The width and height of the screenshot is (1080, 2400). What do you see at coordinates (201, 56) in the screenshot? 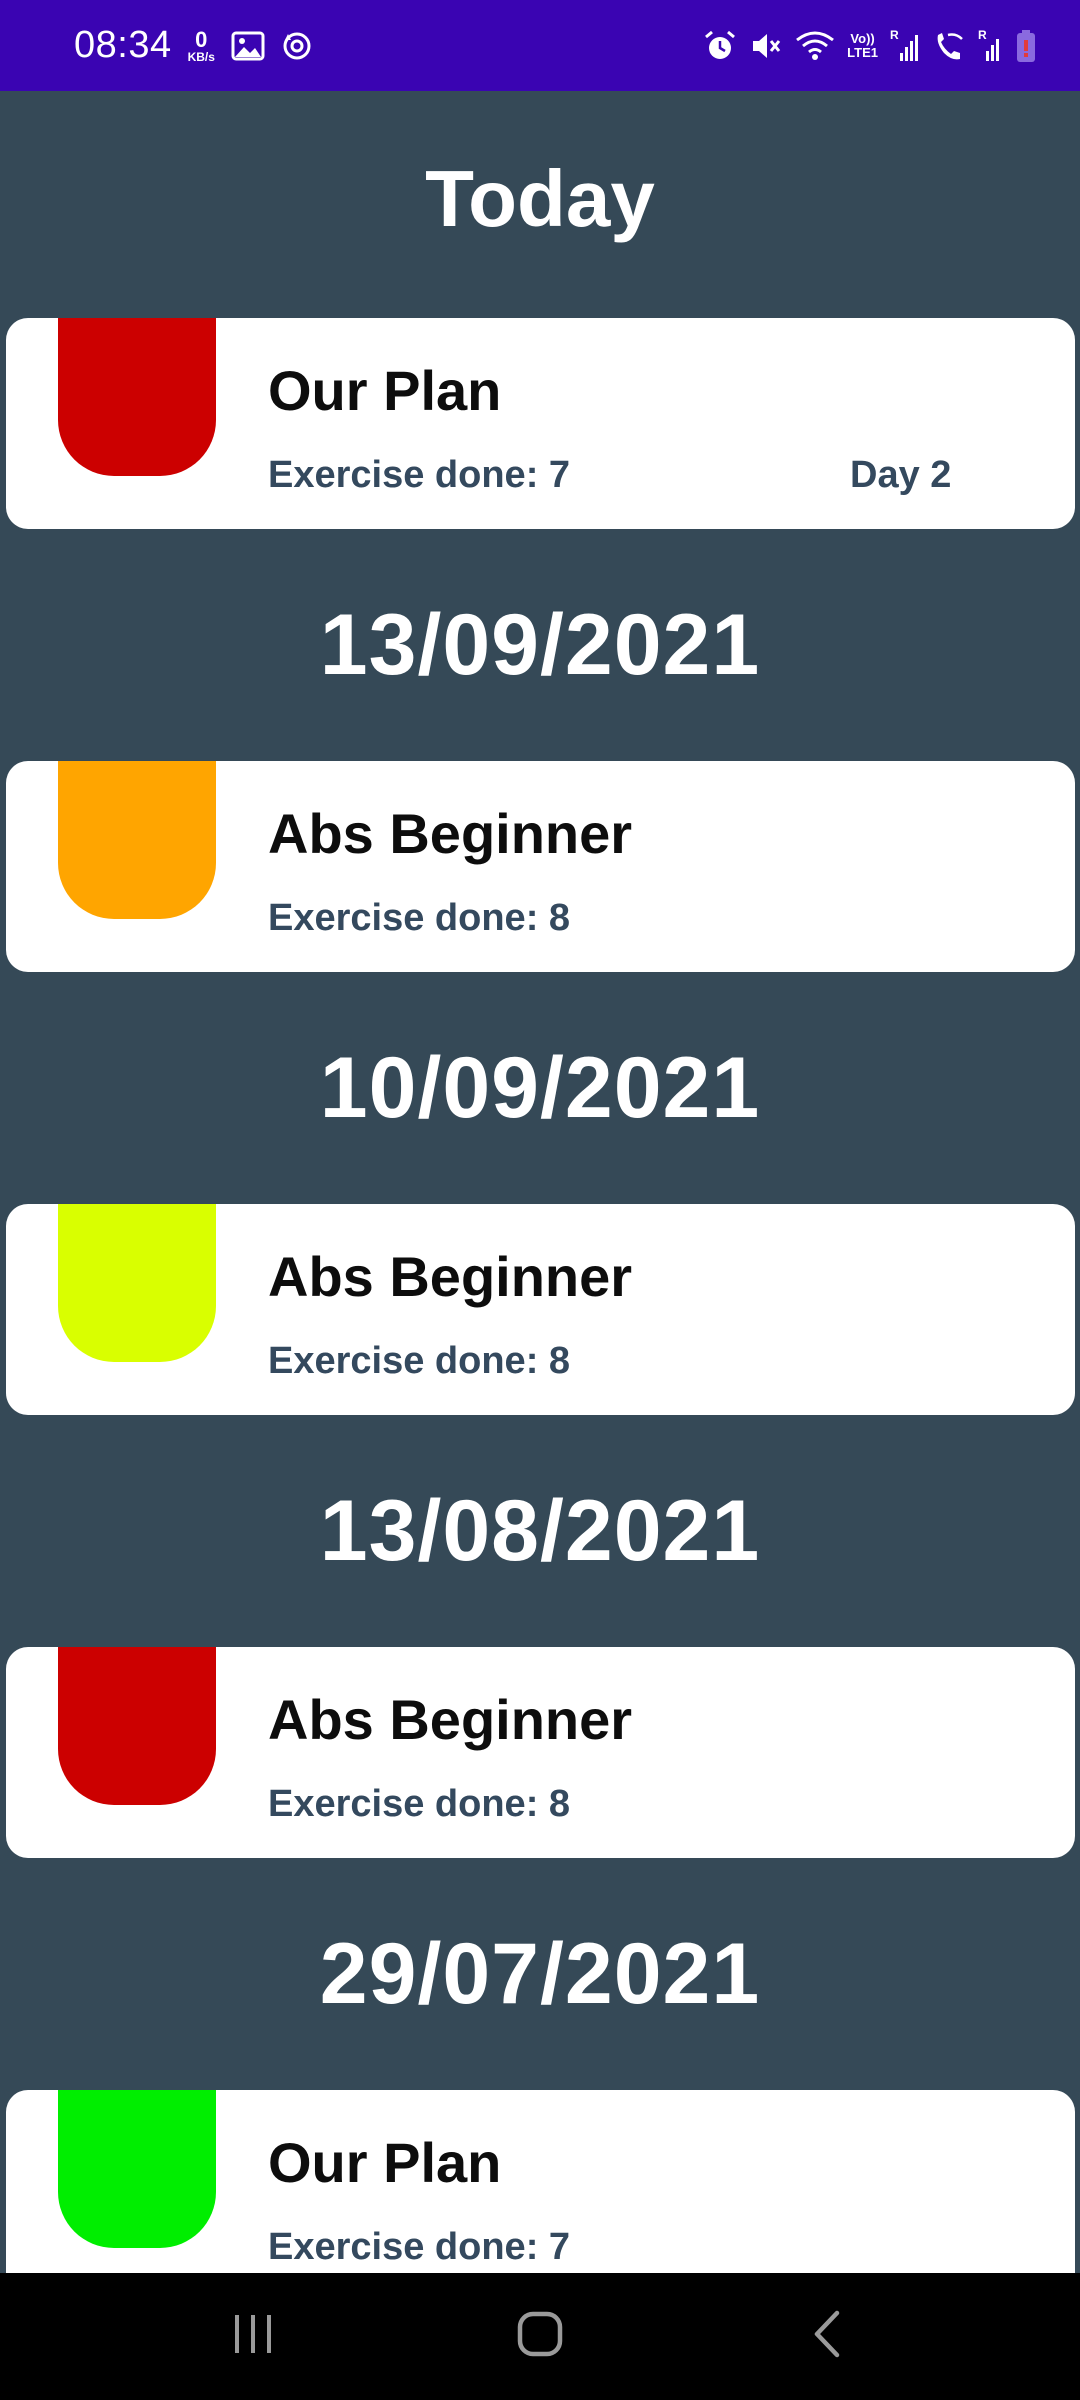
I see `net-speed-unit: KB/s` at bounding box center [201, 56].